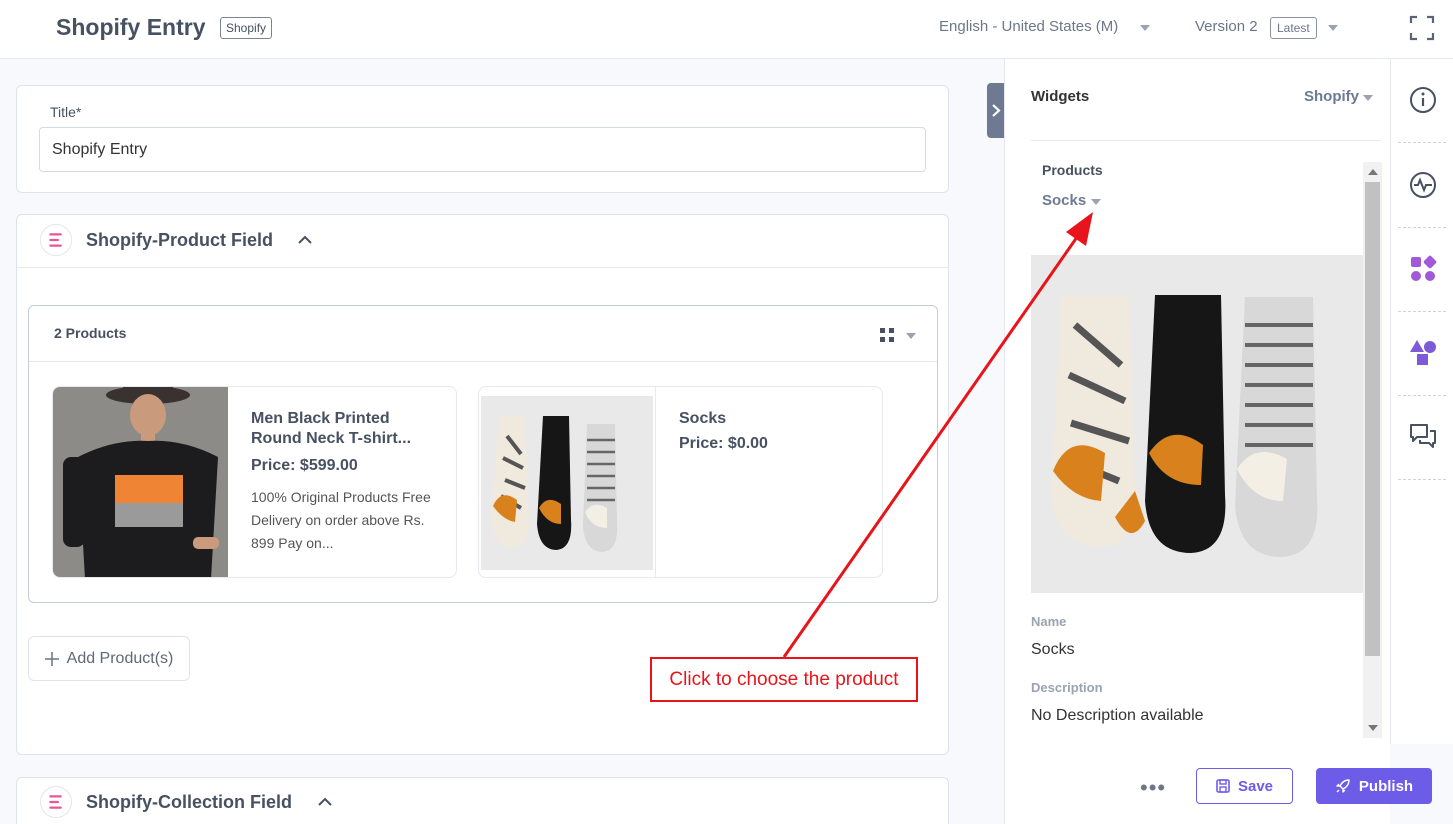 Image resolution: width=1453 pixels, height=824 pixels. I want to click on panel-toggle-tab, so click(995, 110).